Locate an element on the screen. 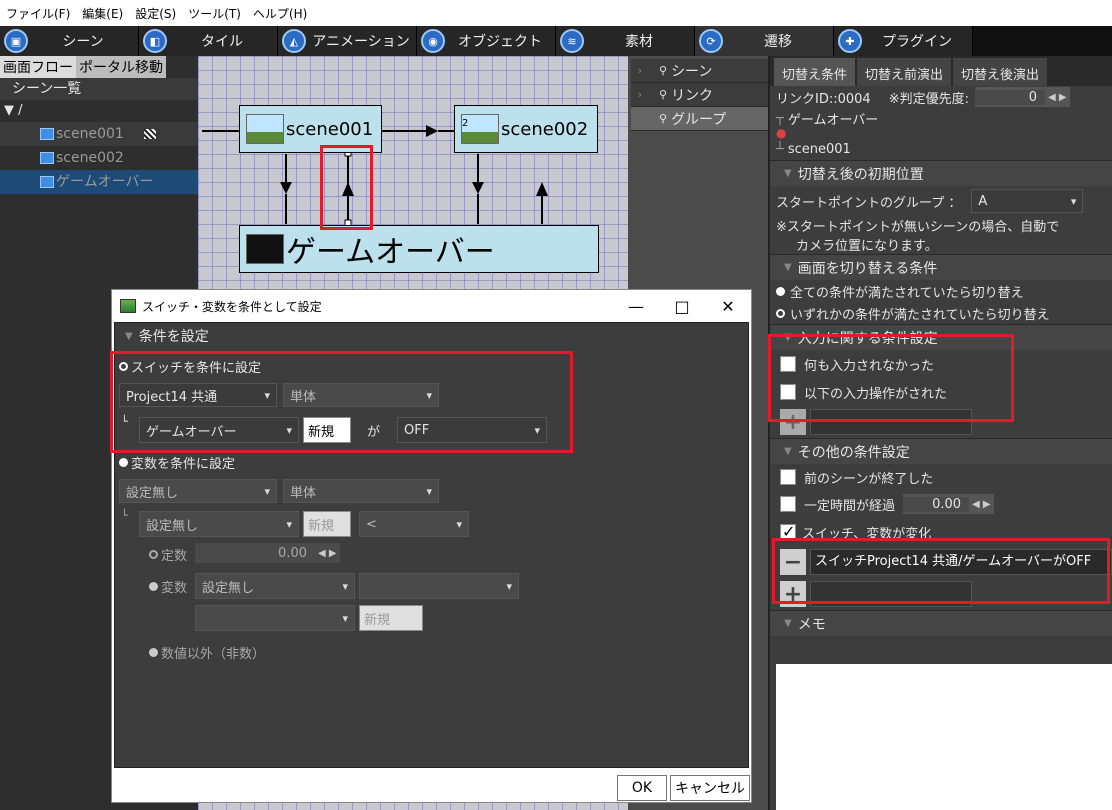 The height and width of the screenshot is (810, 1112). animation-icon: ◭ is located at coordinates (294, 41).